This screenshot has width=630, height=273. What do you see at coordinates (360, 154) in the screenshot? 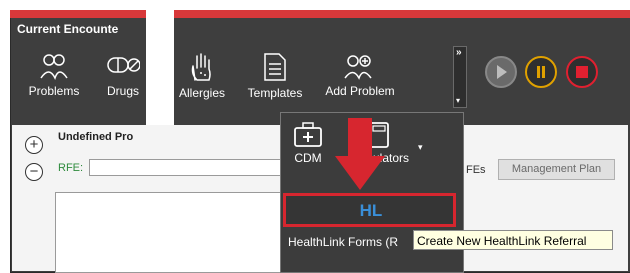
I see `red-pointer-arrow-icon` at bounding box center [360, 154].